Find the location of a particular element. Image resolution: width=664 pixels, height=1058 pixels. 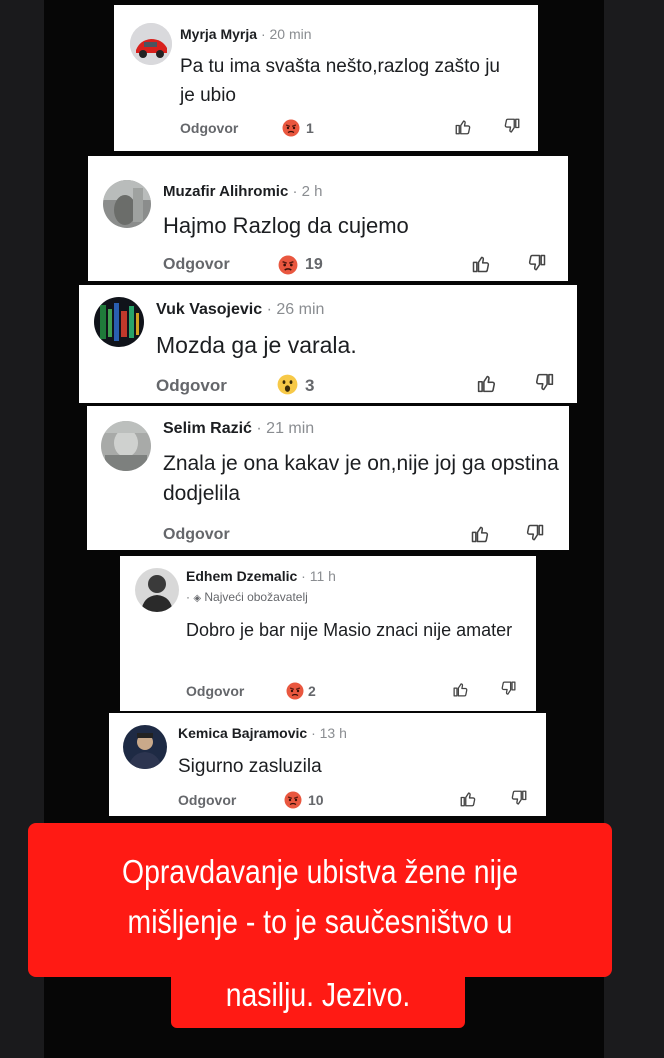

commenter-name: Myrja Myrja is located at coordinates (218, 34).